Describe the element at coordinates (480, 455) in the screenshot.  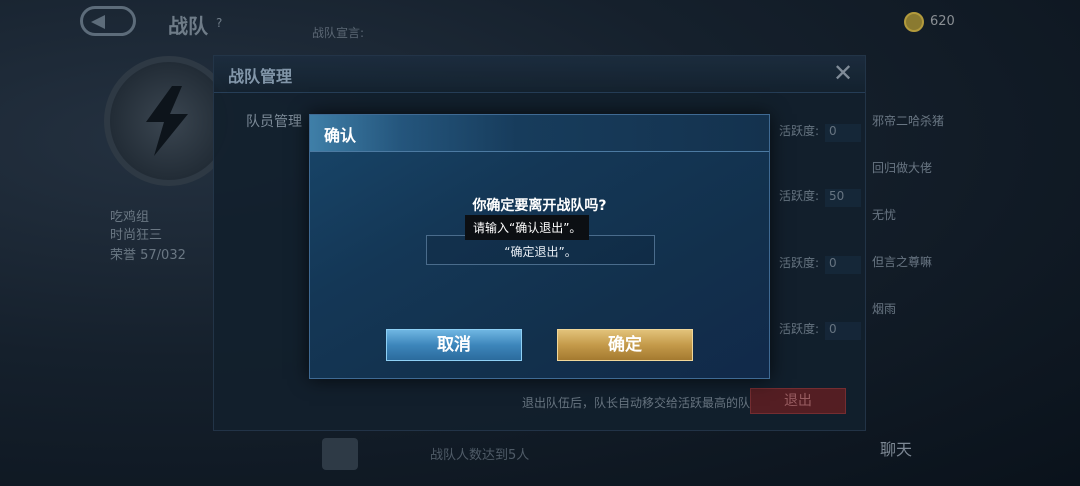
I see `bottom-status: 战队人数达到5人` at that location.